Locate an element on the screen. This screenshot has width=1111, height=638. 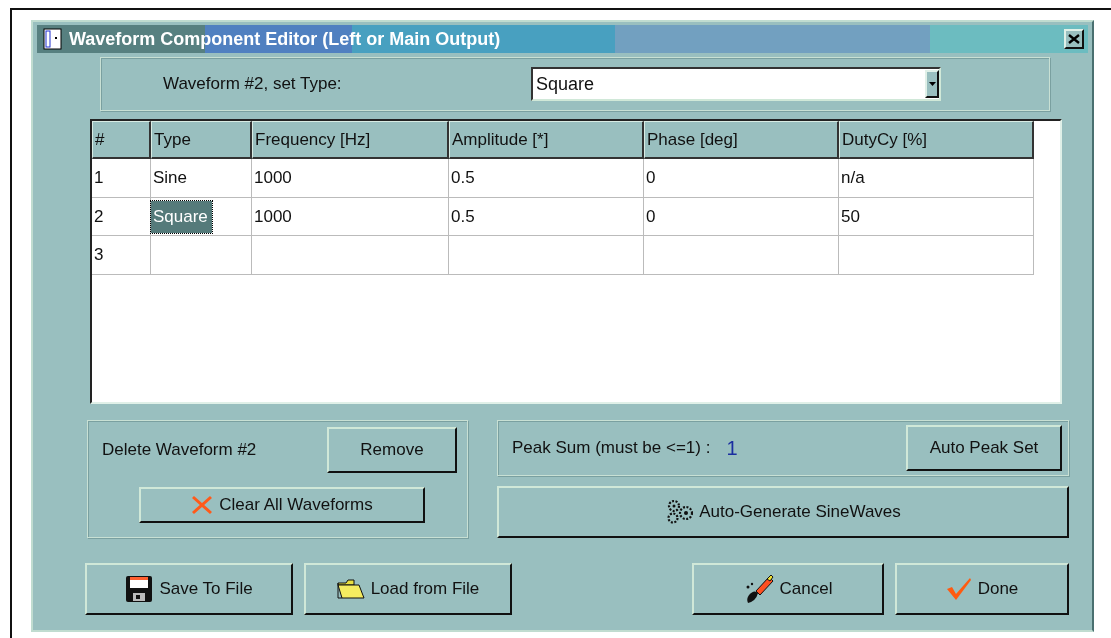
close-icon is located at coordinates (1074, 39).